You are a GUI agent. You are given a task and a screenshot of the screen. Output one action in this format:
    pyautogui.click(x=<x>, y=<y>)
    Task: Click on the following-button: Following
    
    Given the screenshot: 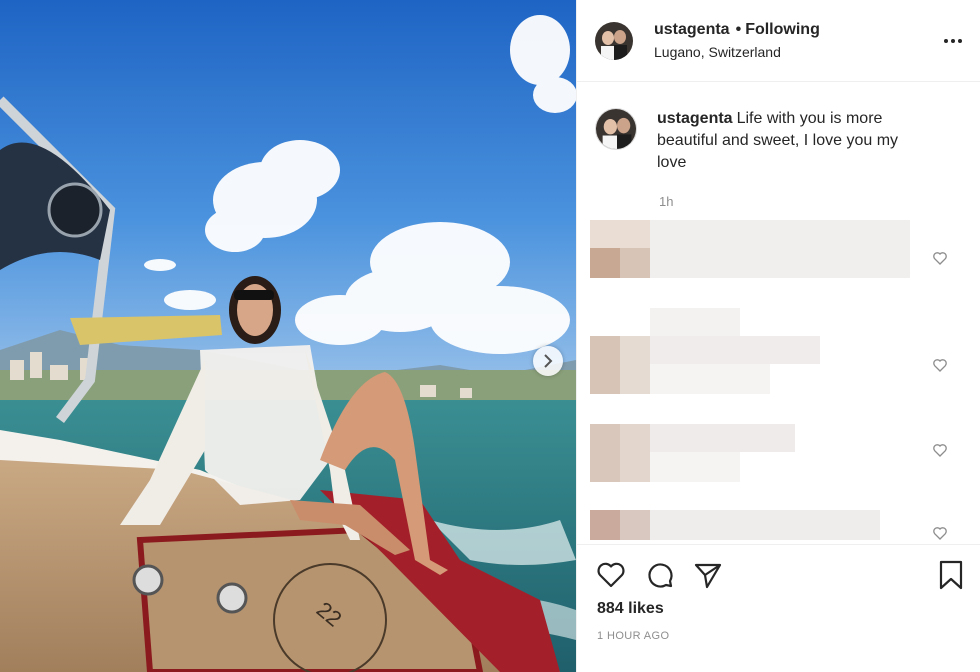 What is the action you would take?
    pyautogui.click(x=782, y=29)
    